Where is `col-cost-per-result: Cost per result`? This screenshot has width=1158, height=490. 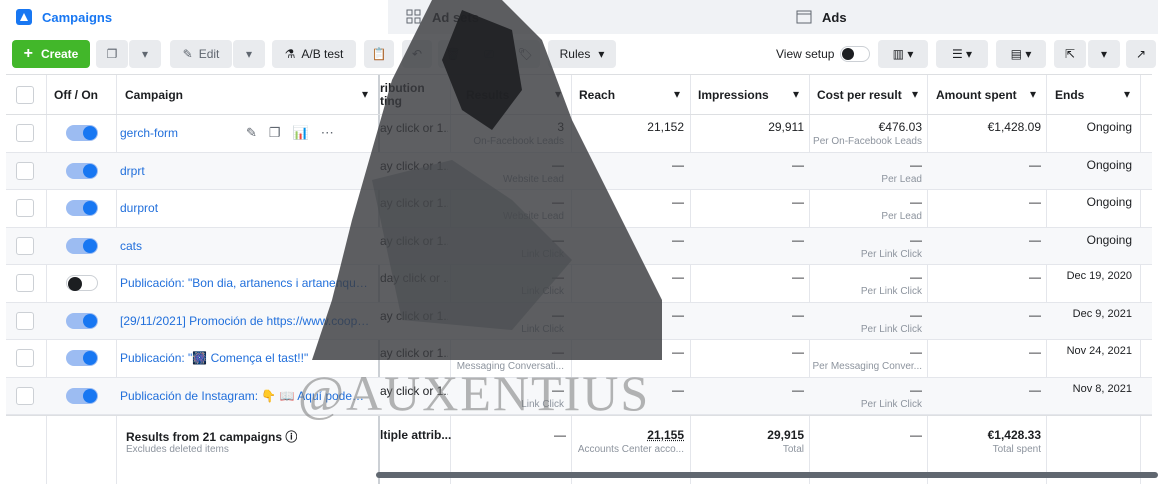 col-cost-per-result: Cost per result is located at coordinates (859, 95).